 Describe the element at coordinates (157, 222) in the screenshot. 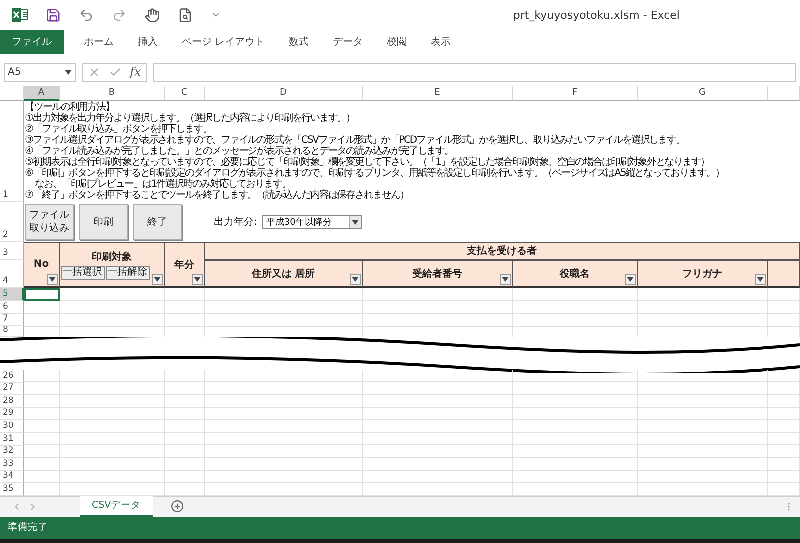

I see `tool-button: 終了` at that location.